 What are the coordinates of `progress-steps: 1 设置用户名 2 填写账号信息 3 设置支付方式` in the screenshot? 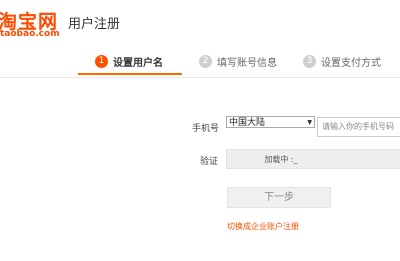 It's located at (200, 62).